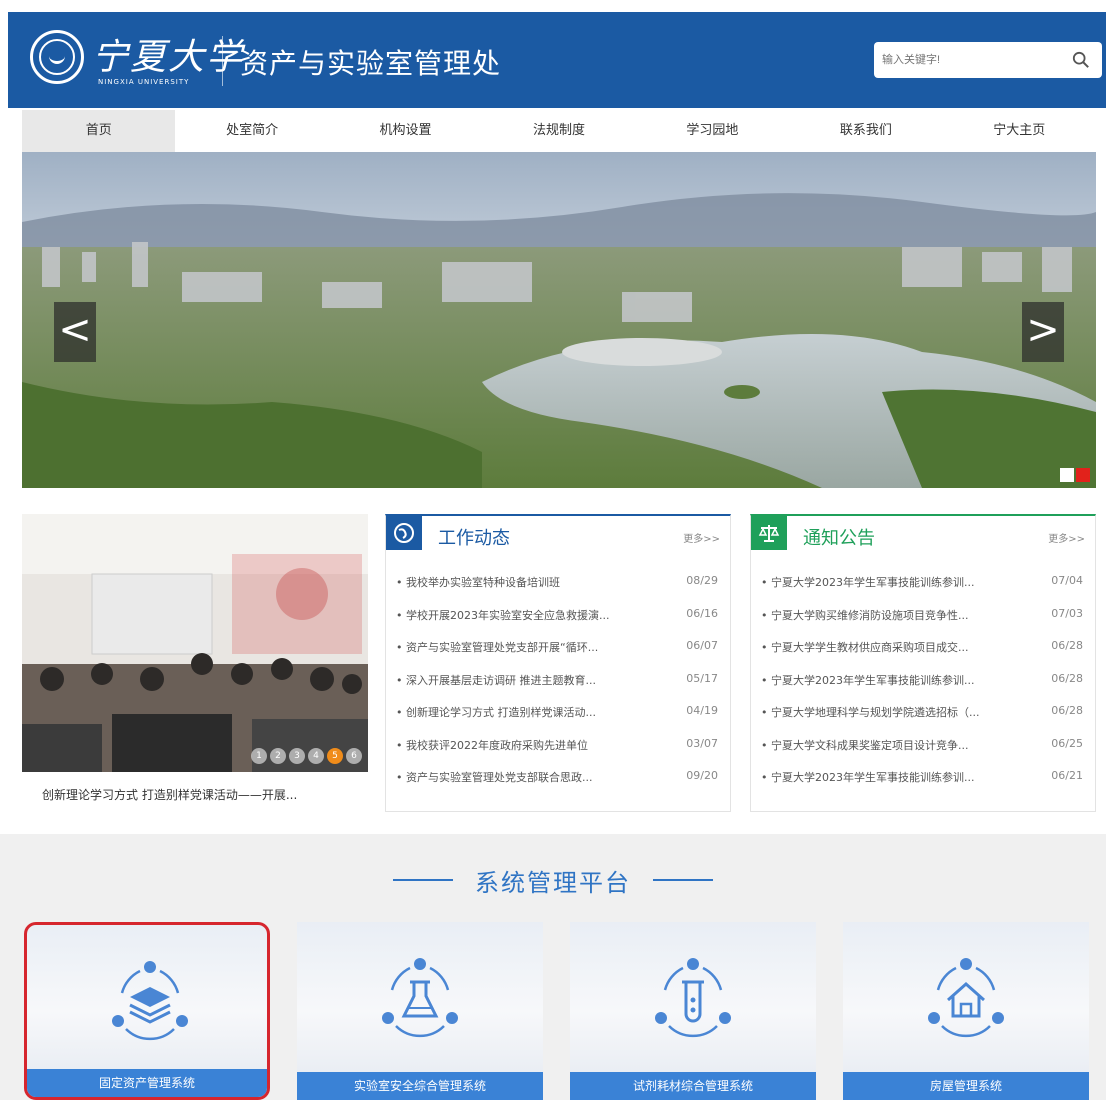  Describe the element at coordinates (1067, 743) in the screenshot. I see `list-item-date: 06/25` at that location.